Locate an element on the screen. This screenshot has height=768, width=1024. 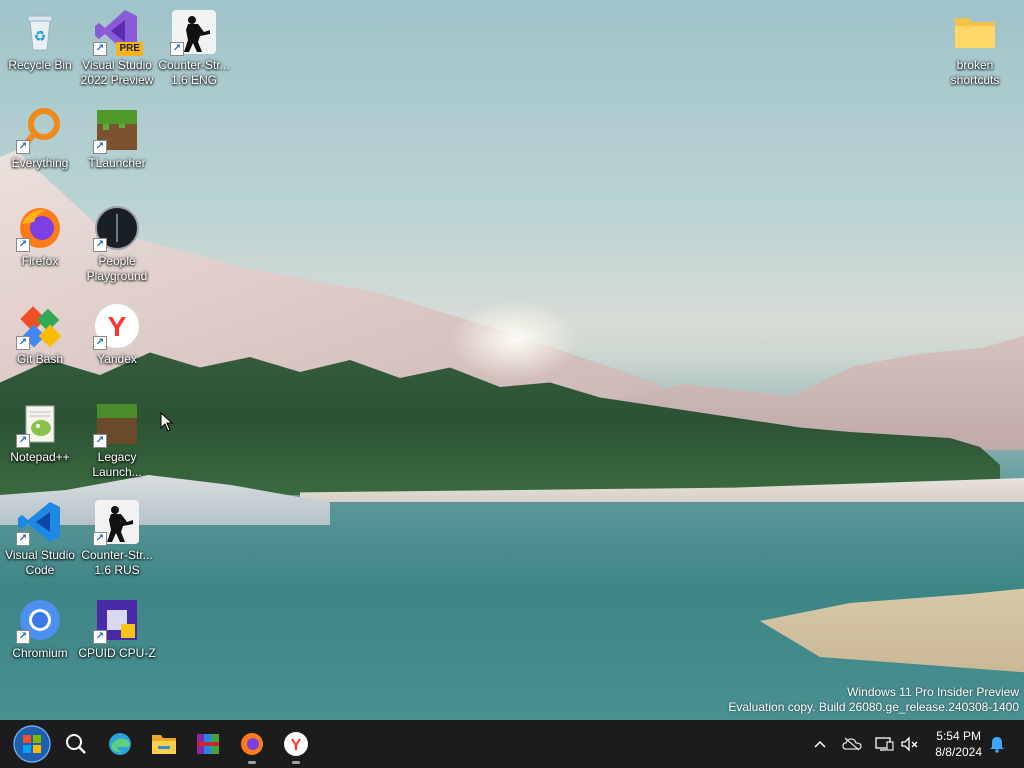
desktop-icon-visual-studio-preview: ↗ PRE Visual Studio 2022 Preview is located at coordinates (117, 48).